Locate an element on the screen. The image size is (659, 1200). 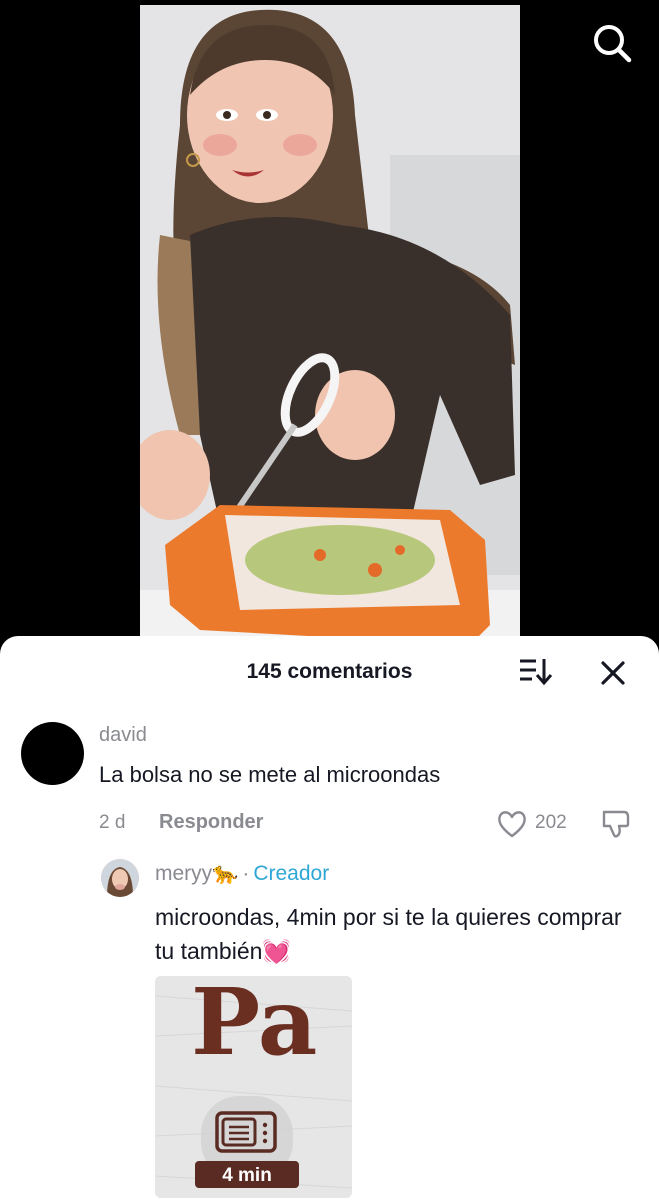
reply-image: Pa 4 min is located at coordinates (253, 1087).